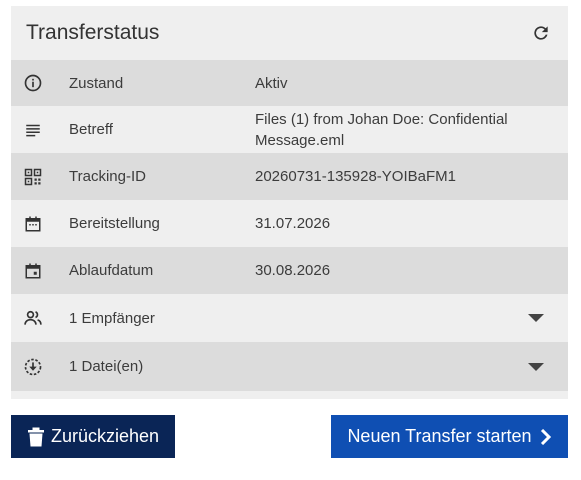 This screenshot has height=480, width=581. Describe the element at coordinates (33, 177) in the screenshot. I see `qr-code-icon` at that location.